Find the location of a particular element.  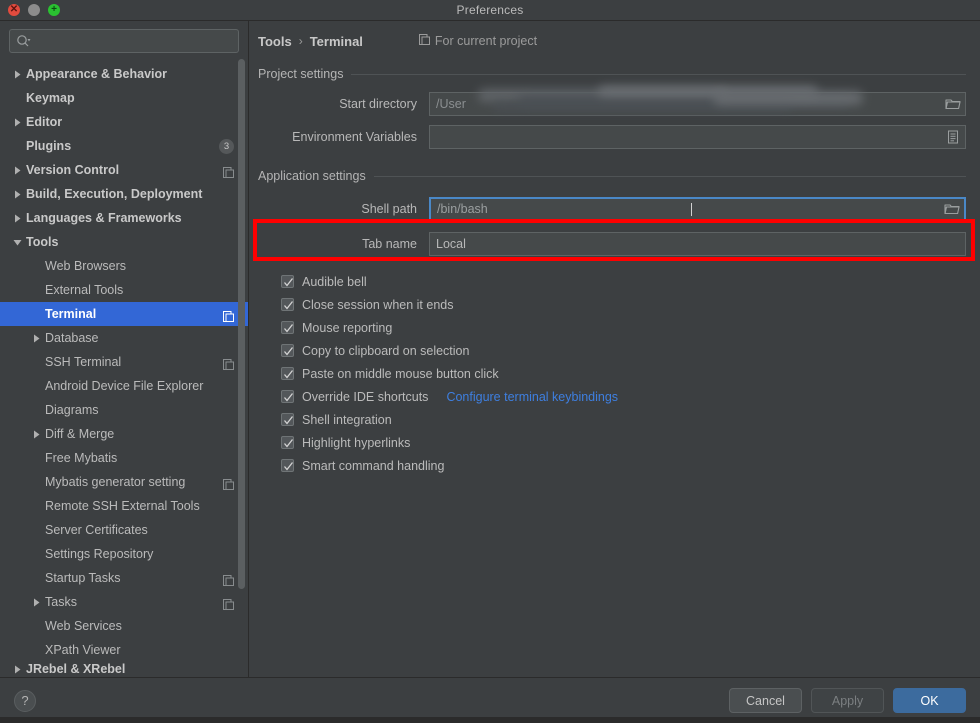

checkbox-highlight-hyperlinks is located at coordinates (287, 442).